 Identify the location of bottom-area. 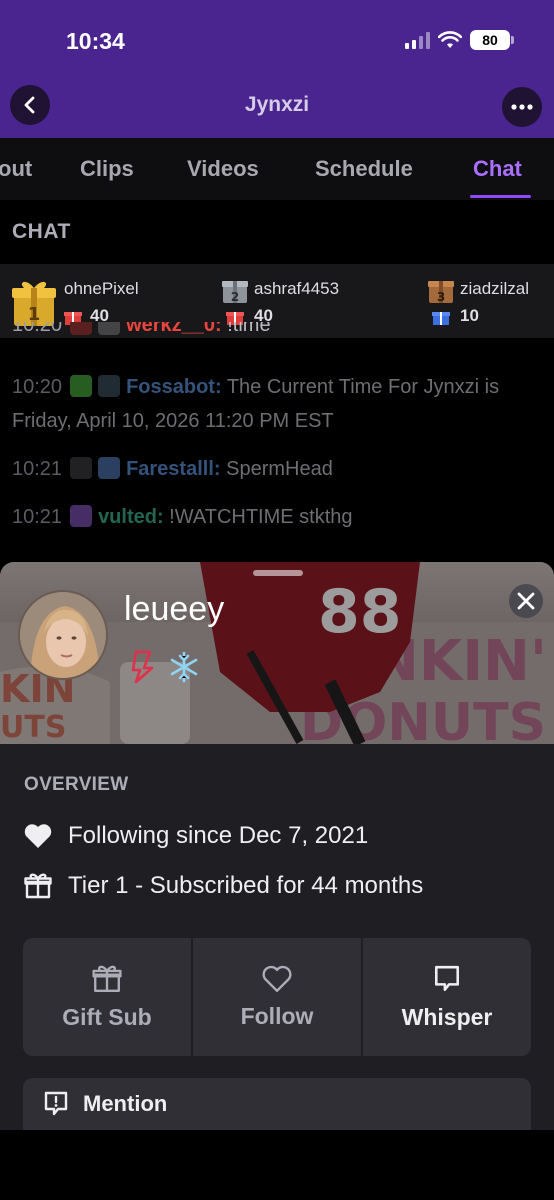
(277, 1165).